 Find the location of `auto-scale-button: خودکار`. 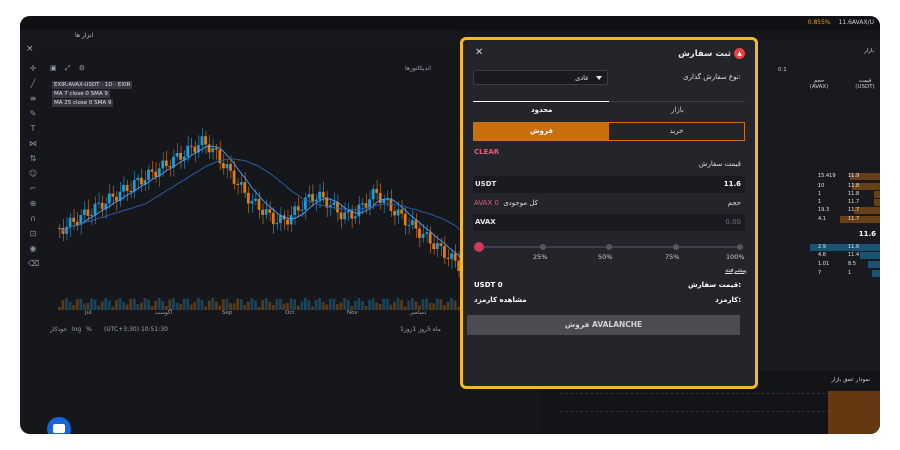

auto-scale-button: خودکار is located at coordinates (58, 329).